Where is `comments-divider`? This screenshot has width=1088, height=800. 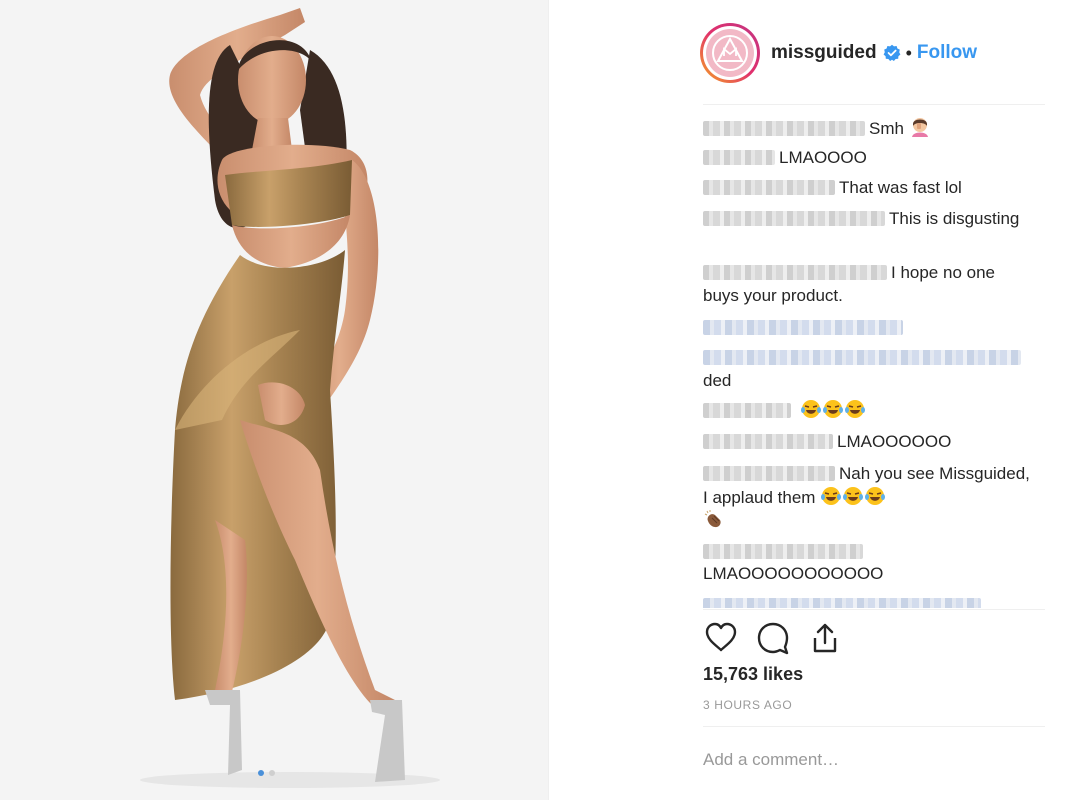 comments-divider is located at coordinates (874, 609).